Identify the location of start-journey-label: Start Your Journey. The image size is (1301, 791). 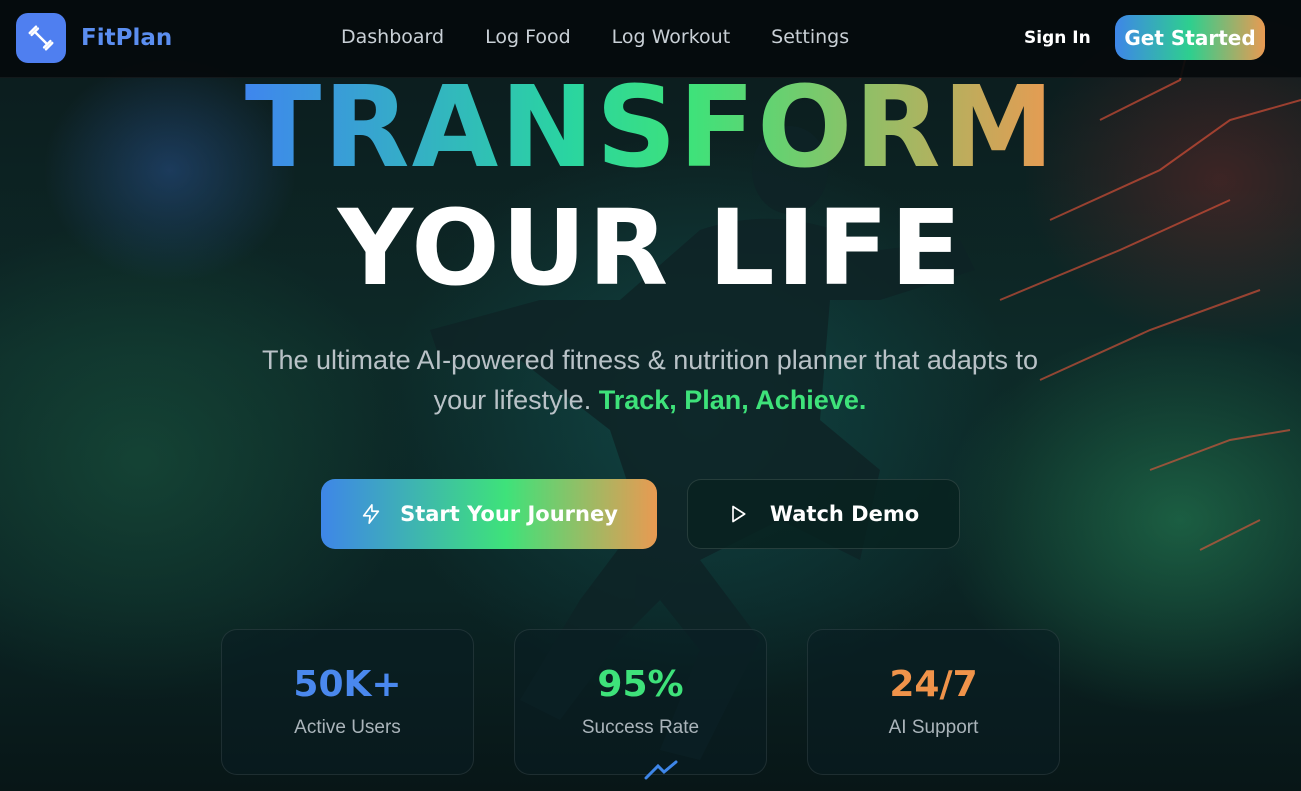
(509, 514).